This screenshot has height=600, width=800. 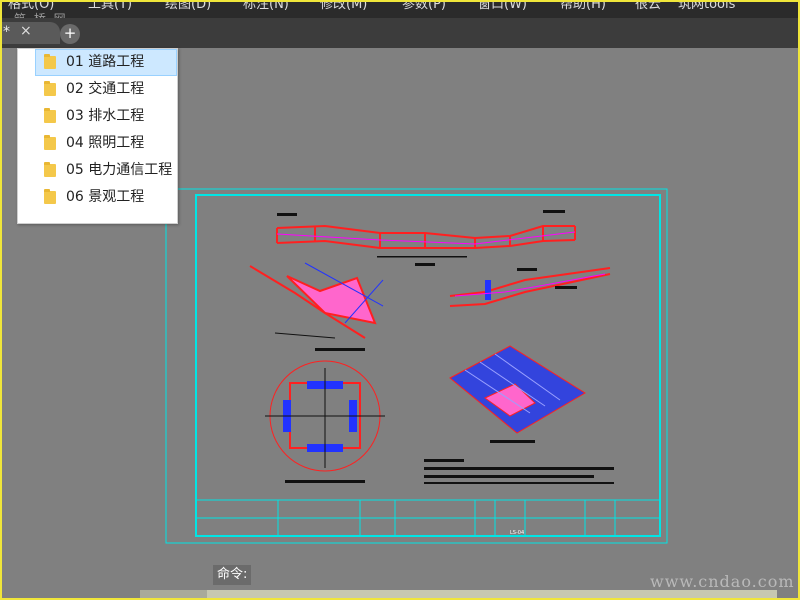 I want to click on profile-view-right, so click(x=530, y=287).